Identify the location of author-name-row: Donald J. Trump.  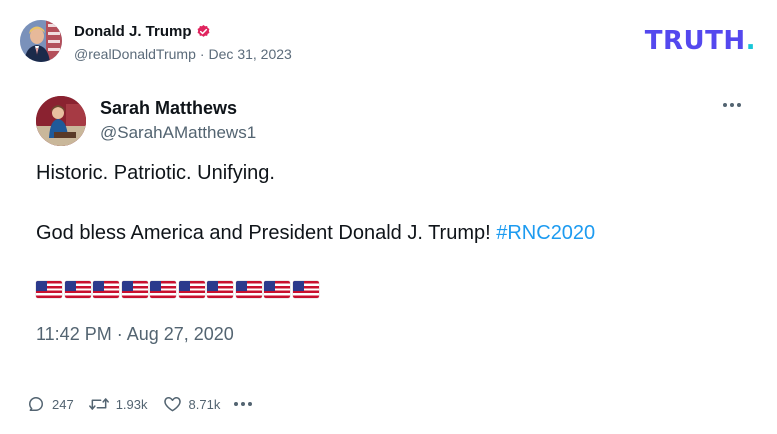
(183, 32).